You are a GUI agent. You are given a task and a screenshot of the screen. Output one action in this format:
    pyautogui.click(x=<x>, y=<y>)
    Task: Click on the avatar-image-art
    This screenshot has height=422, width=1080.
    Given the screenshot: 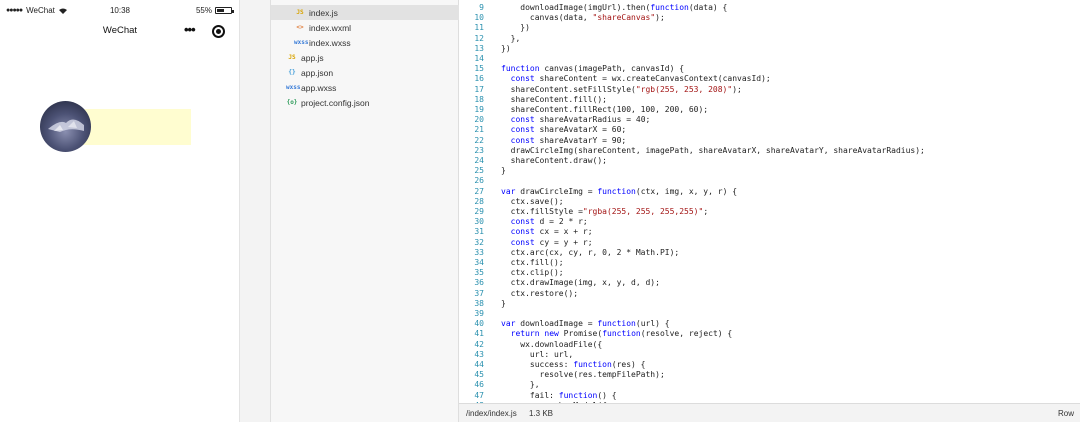 What is the action you would take?
    pyautogui.click(x=66, y=125)
    